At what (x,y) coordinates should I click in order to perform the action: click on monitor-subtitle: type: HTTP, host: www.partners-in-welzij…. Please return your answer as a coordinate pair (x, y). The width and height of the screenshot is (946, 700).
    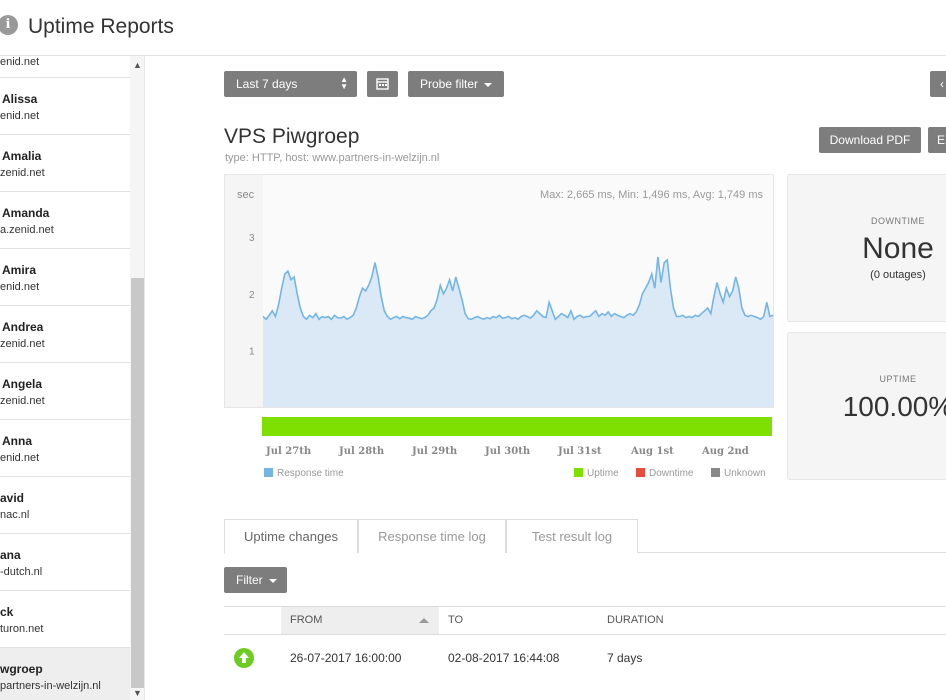
    Looking at the image, I should click on (332, 158).